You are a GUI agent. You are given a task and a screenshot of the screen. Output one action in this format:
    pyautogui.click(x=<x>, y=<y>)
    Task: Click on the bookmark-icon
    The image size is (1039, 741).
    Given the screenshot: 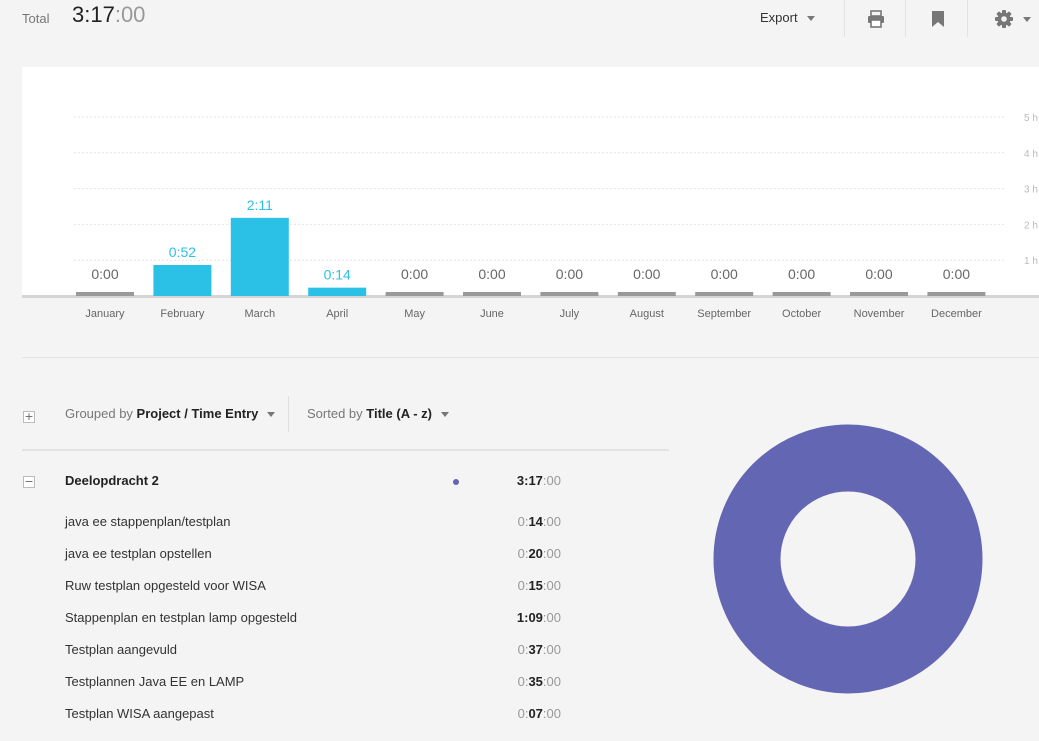 What is the action you would take?
    pyautogui.click(x=938, y=19)
    